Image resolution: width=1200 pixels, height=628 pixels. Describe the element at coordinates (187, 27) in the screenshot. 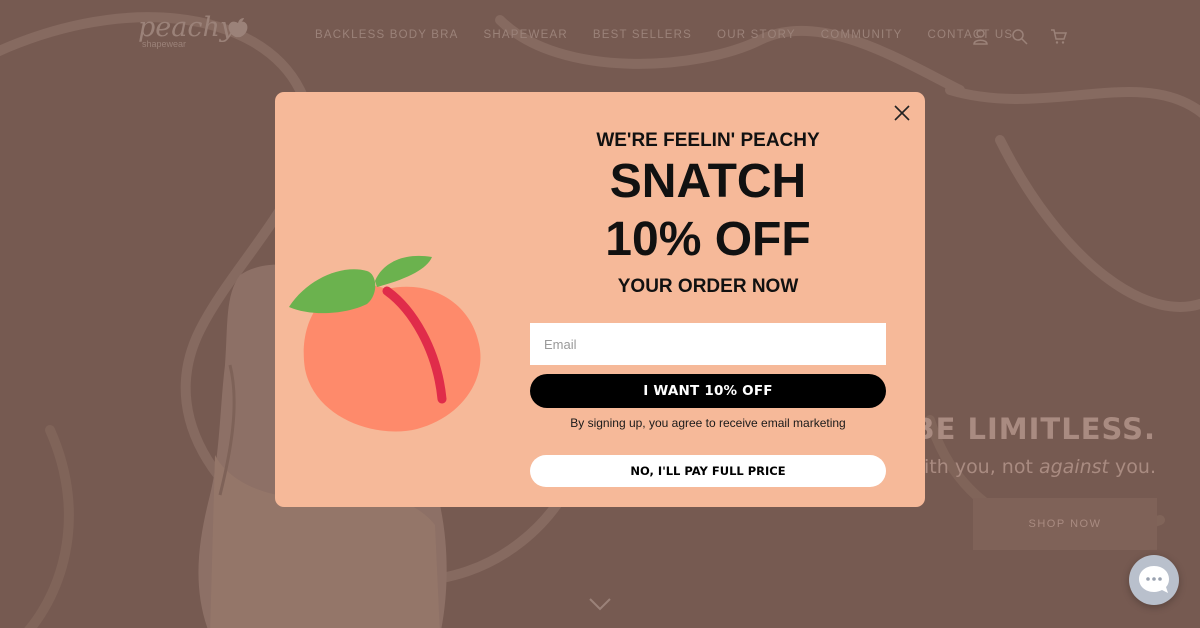

I see `logo-wordmark: peachy` at that location.